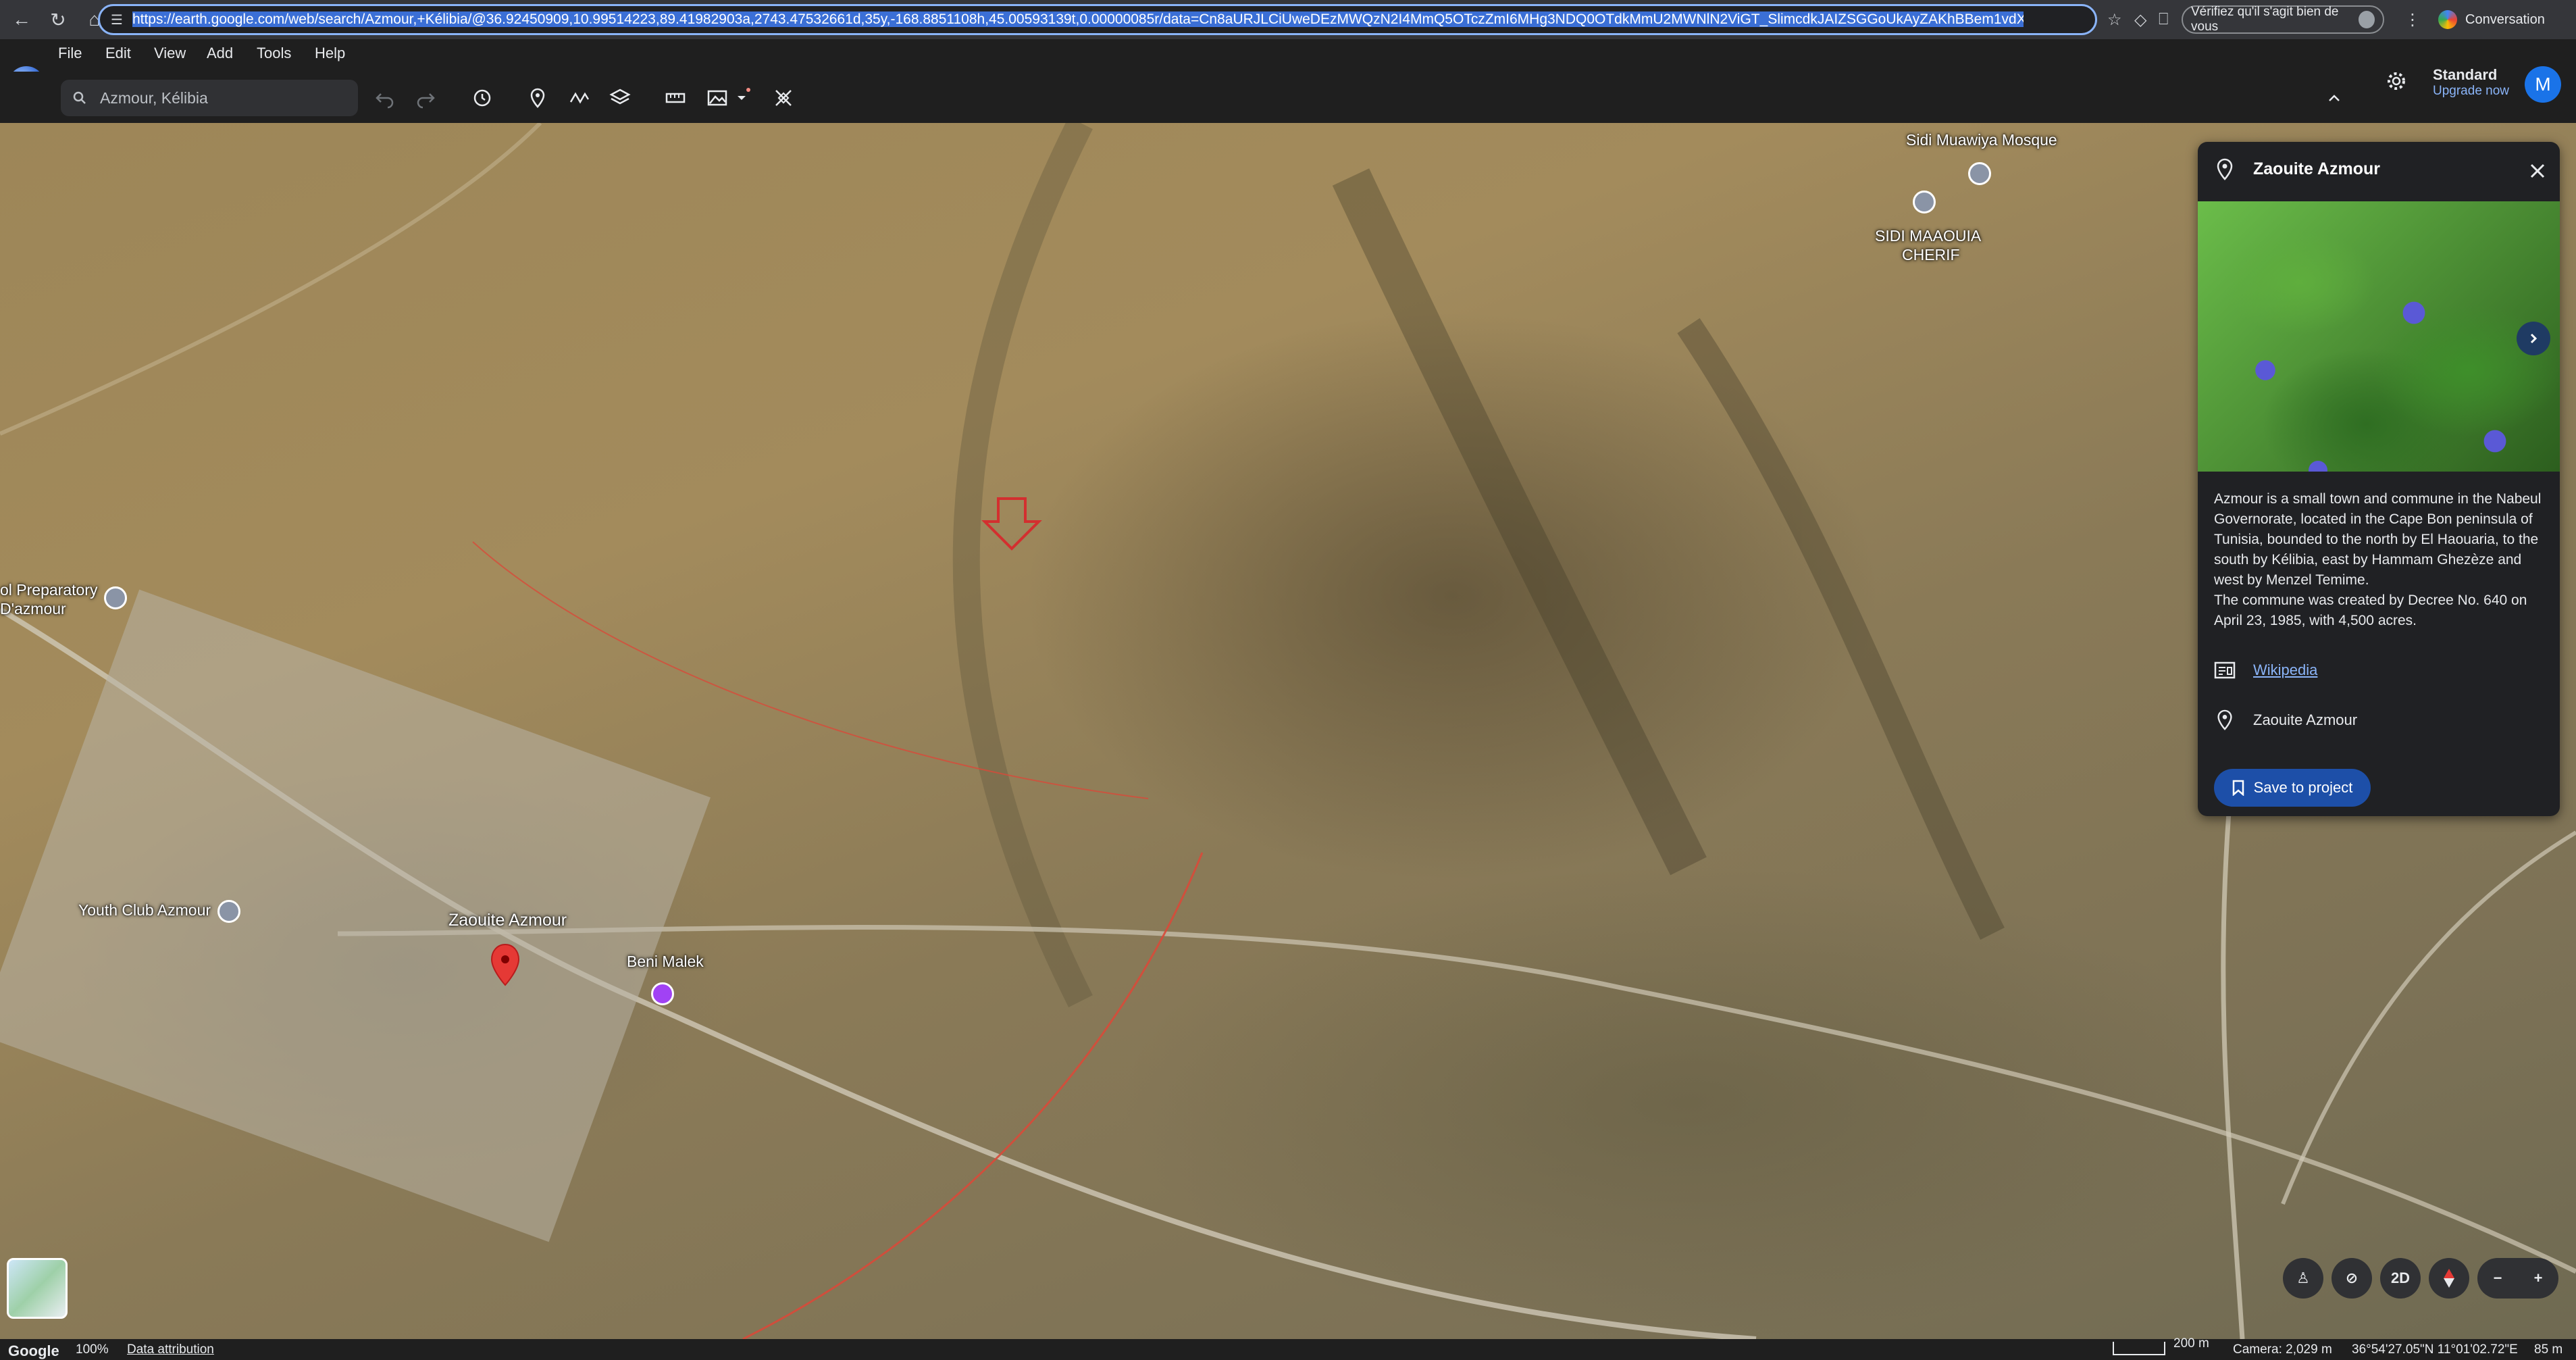  I want to click on label-beni-malek: Beni Malek, so click(665, 962).